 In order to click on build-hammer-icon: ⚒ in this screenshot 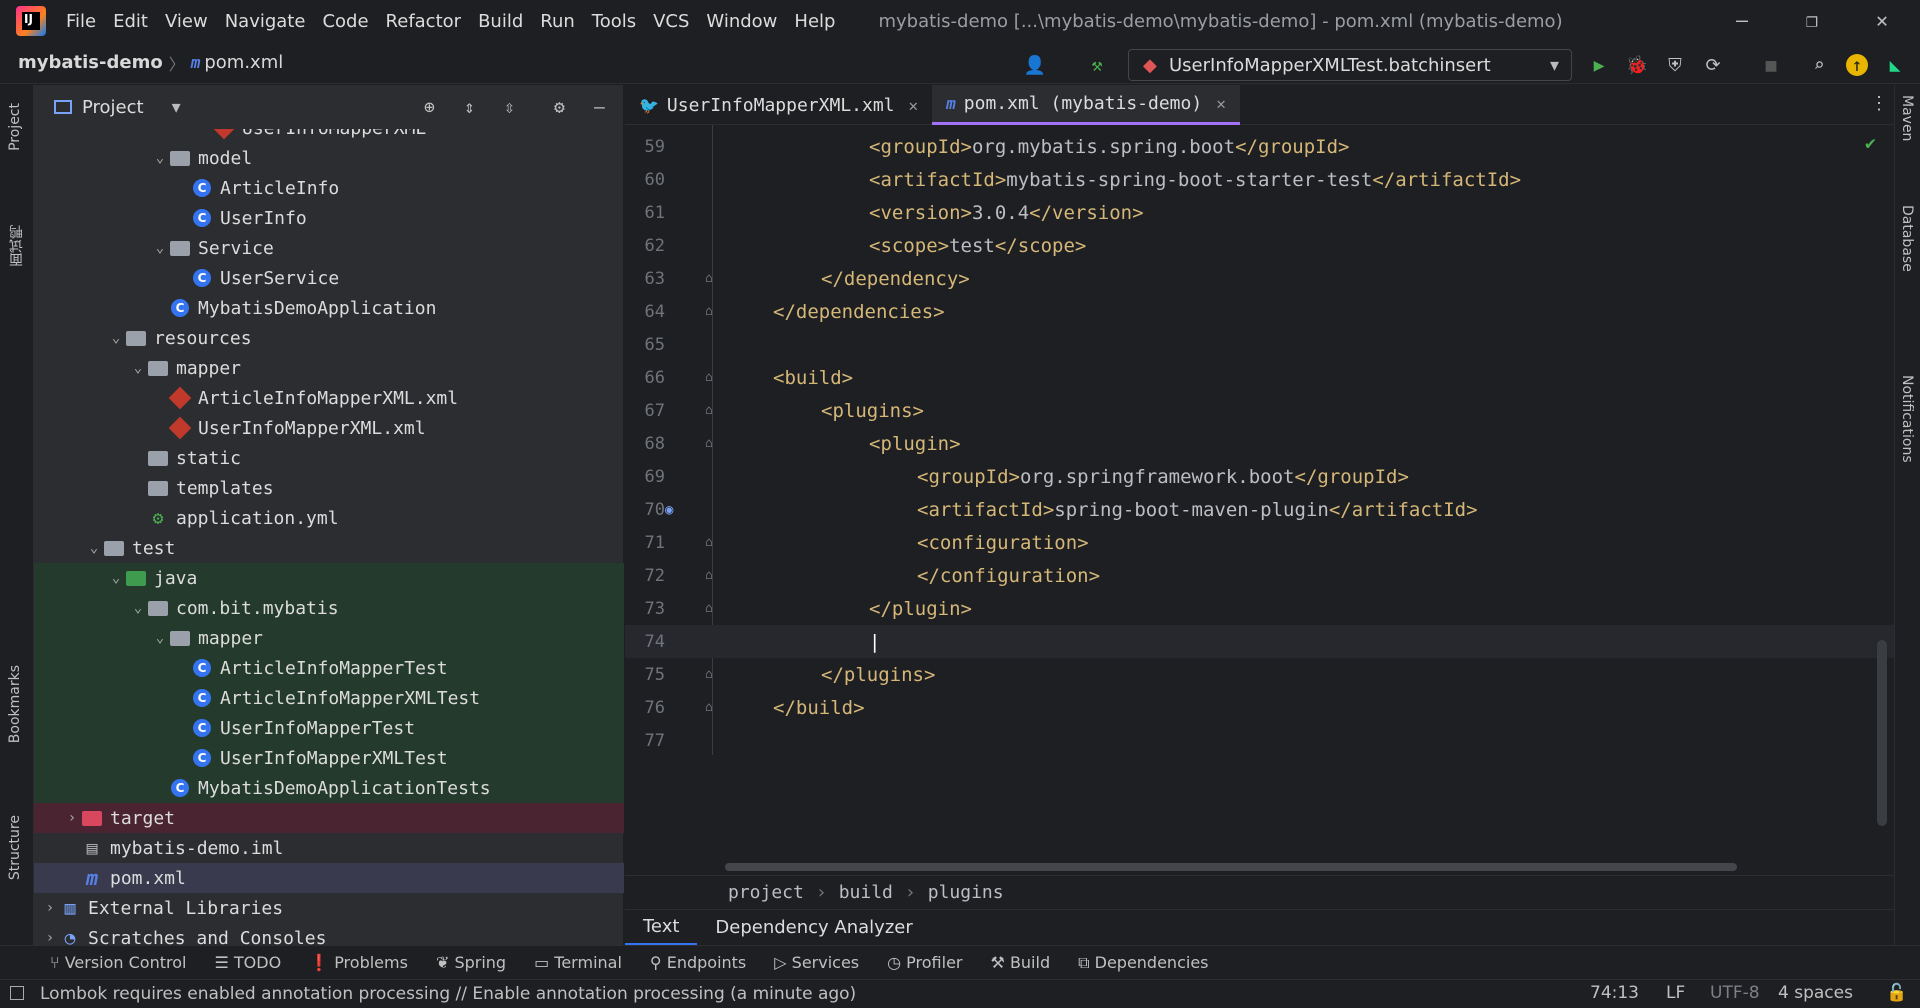, I will do `click(1097, 65)`.